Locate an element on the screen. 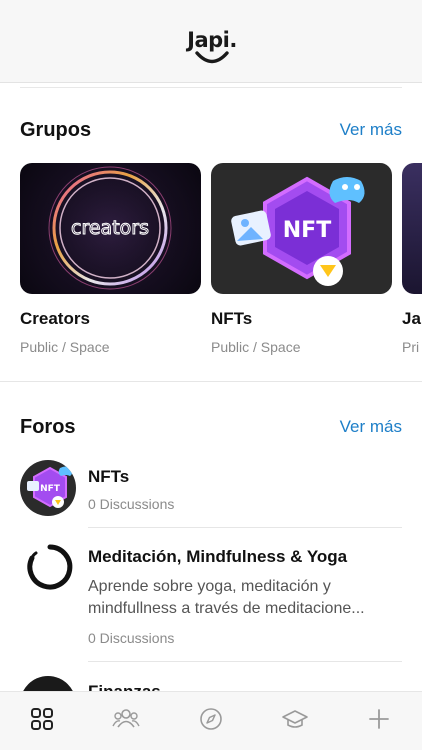 Image resolution: width=422 pixels, height=750 pixels. forum-title: Finanzas is located at coordinates (124, 686).